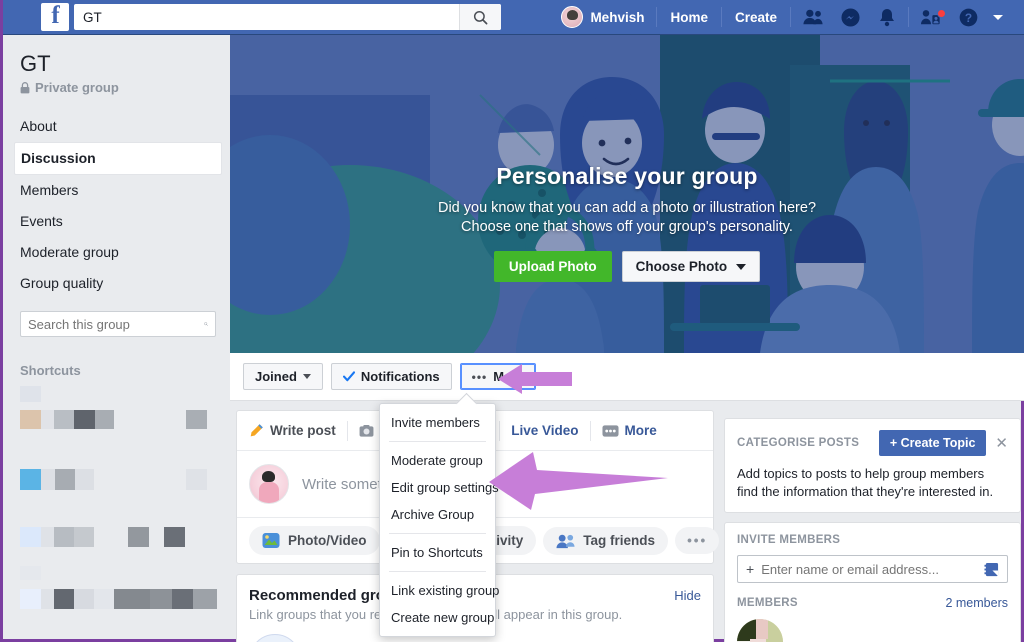  Describe the element at coordinates (689, 17) in the screenshot. I see `nav-home-link: Home` at that location.